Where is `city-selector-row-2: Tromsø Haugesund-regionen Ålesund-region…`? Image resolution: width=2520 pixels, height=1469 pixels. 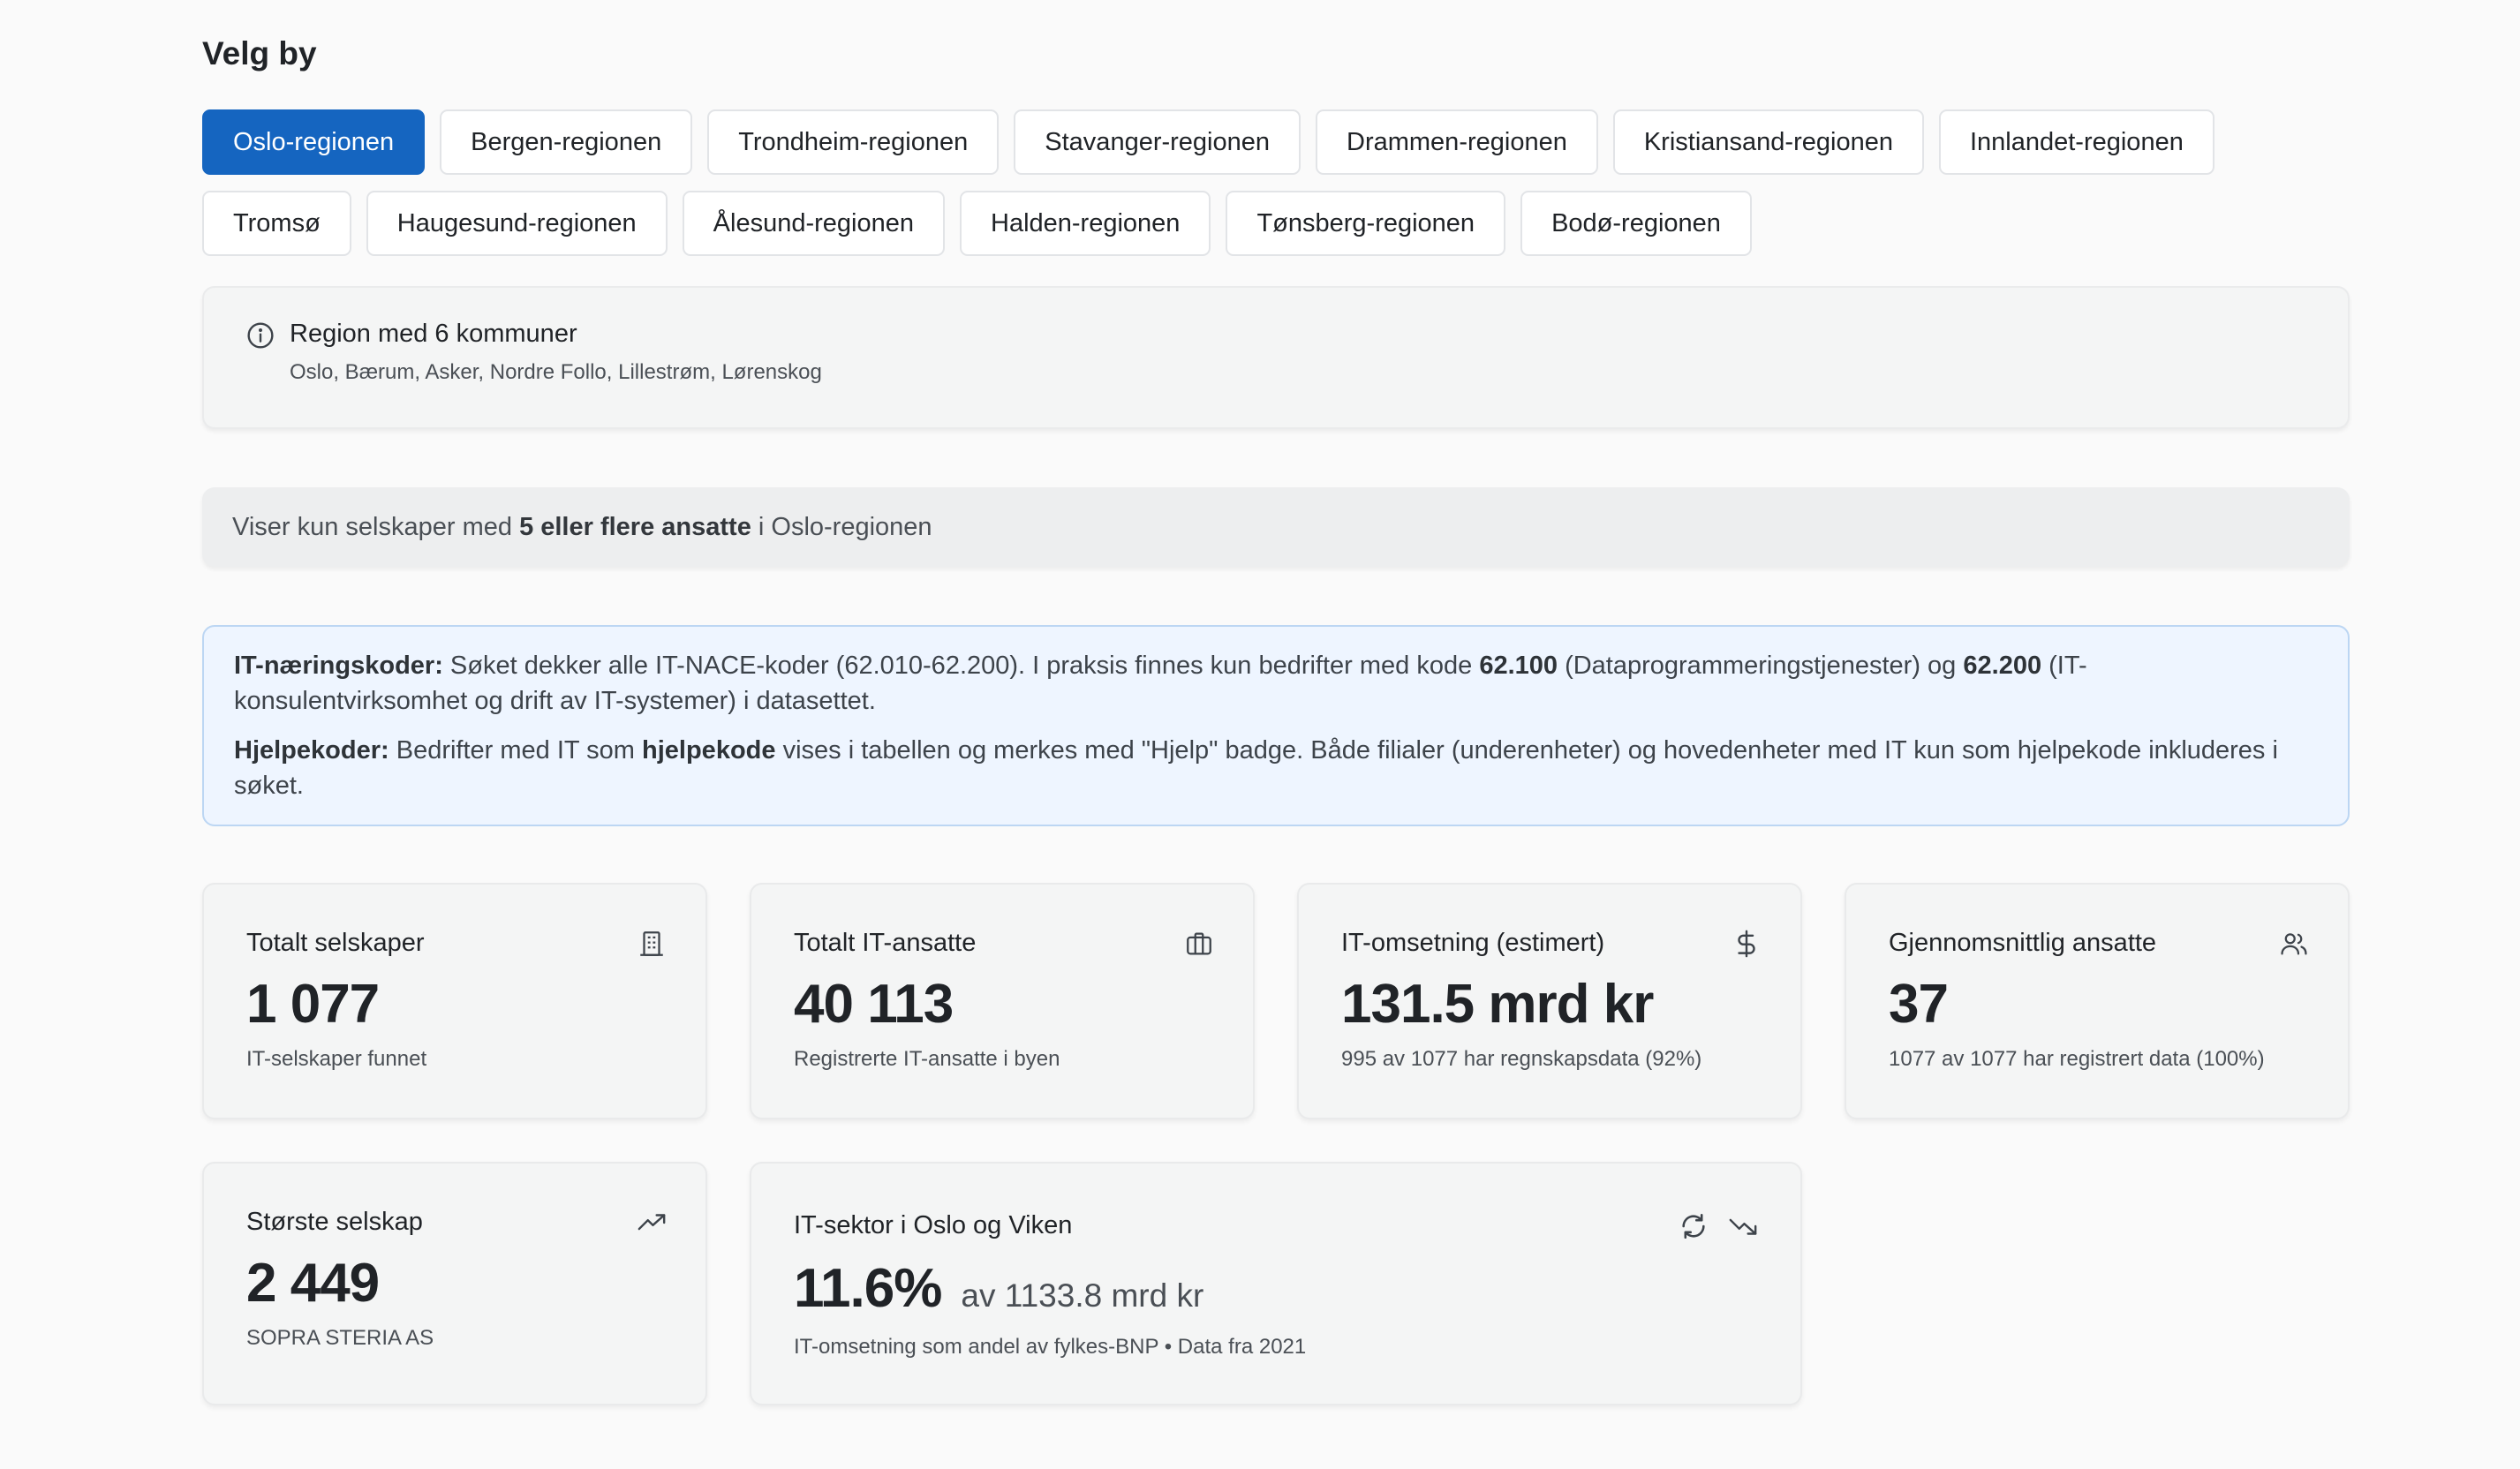 city-selector-row-2: Tromsø Haugesund-regionen Ålesund-region… is located at coordinates (977, 223).